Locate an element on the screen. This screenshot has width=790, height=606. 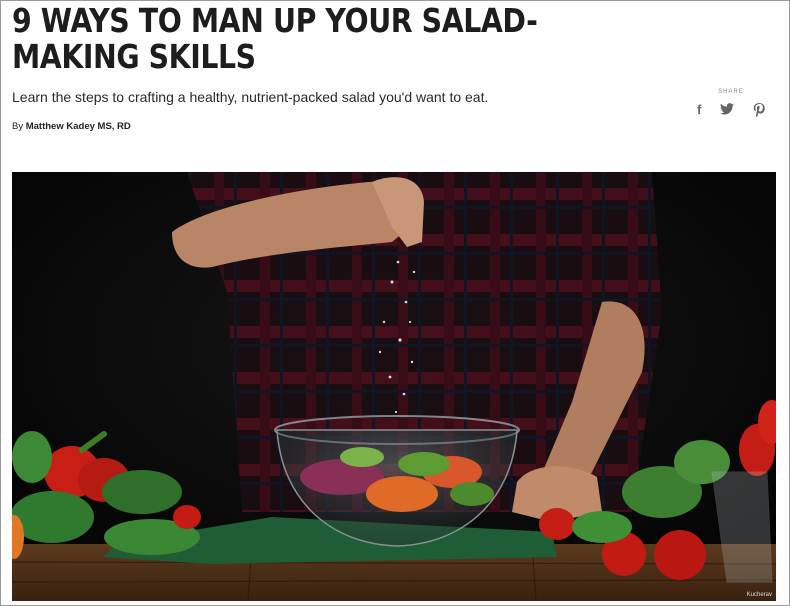
byline-prefix: By is located at coordinates (18, 126).